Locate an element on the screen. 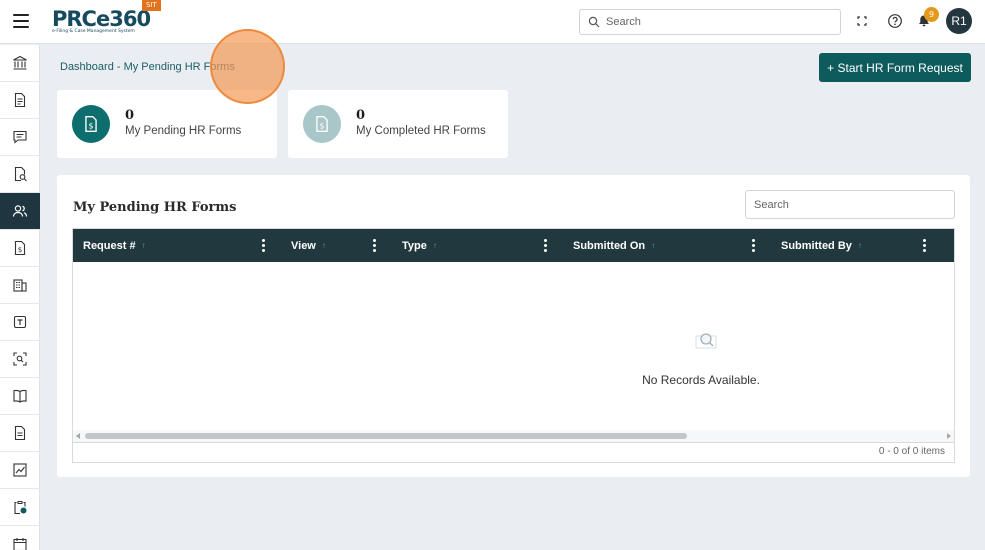 This screenshot has width=985, height=550. column-label: Type is located at coordinates (414, 245).